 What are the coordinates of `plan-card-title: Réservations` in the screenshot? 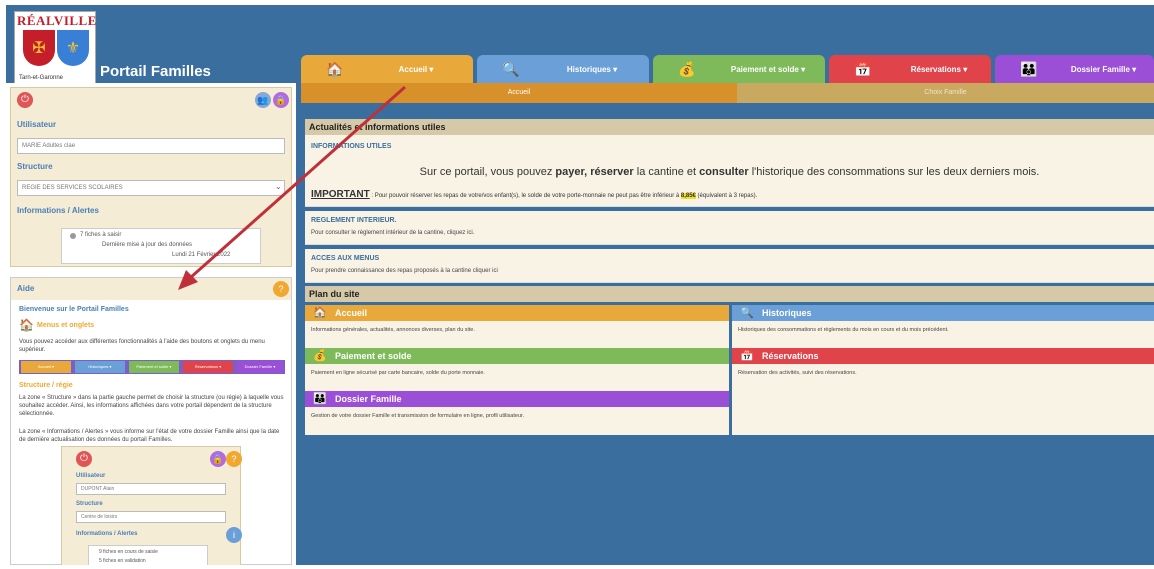 It's located at (943, 356).